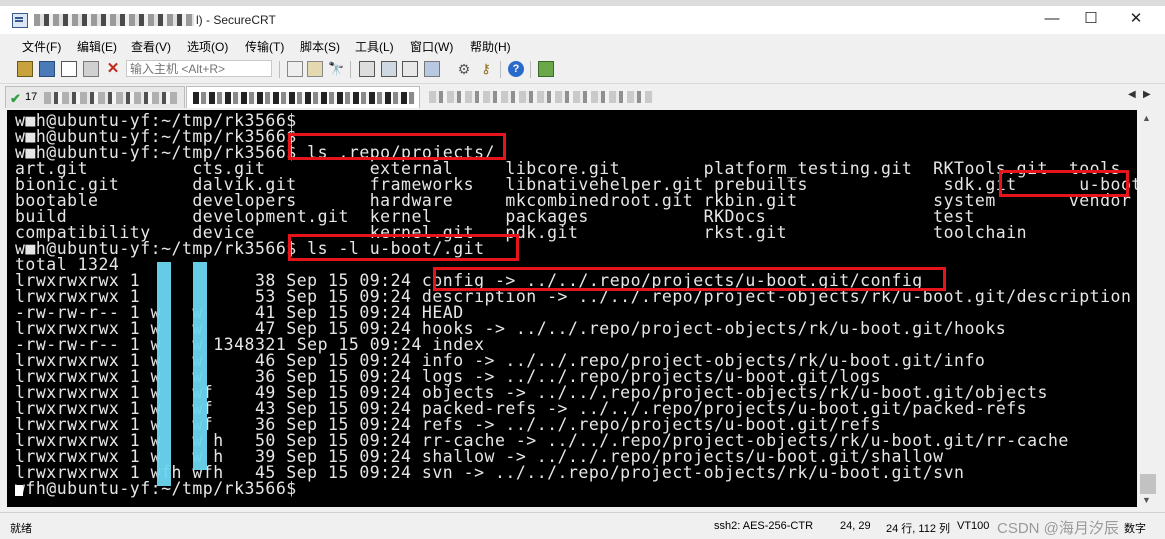 The height and width of the screenshot is (539, 1165). What do you see at coordinates (41, 46) in the screenshot?
I see `menu-file: 文件(F)` at bounding box center [41, 46].